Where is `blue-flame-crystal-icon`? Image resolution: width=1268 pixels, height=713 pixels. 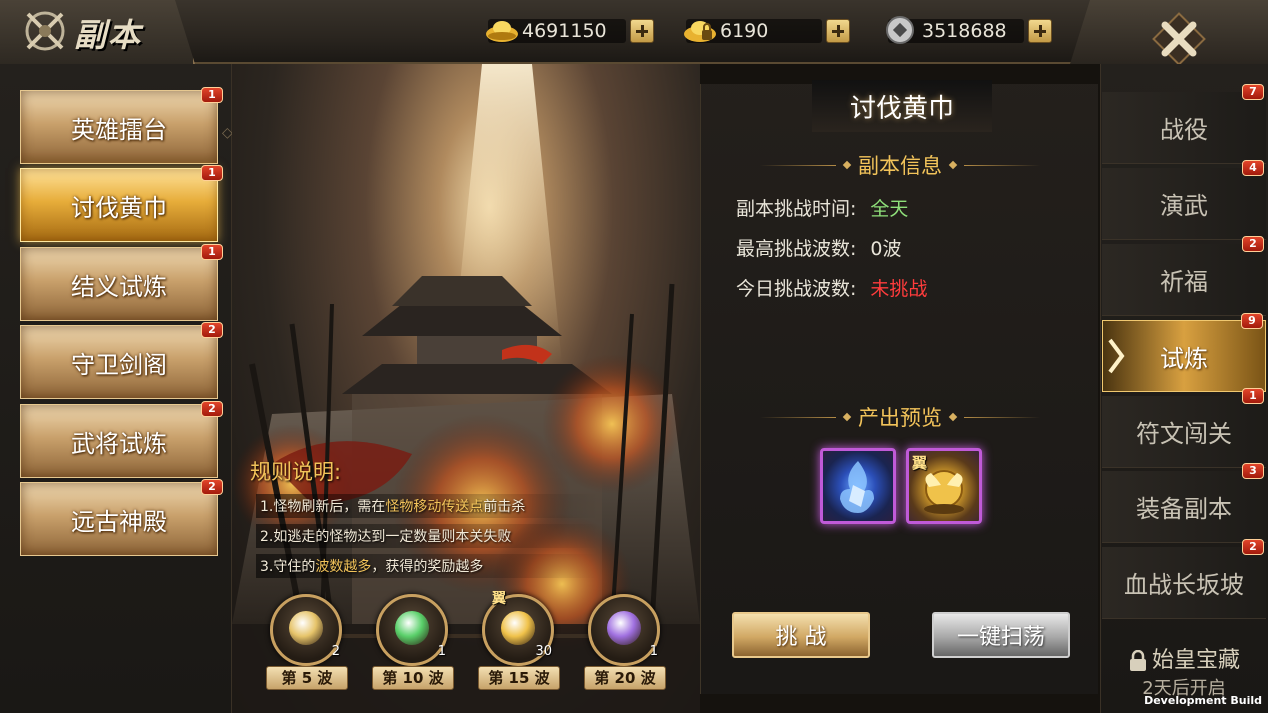
blue-flame-crystal-icon is located at coordinates (857, 487).